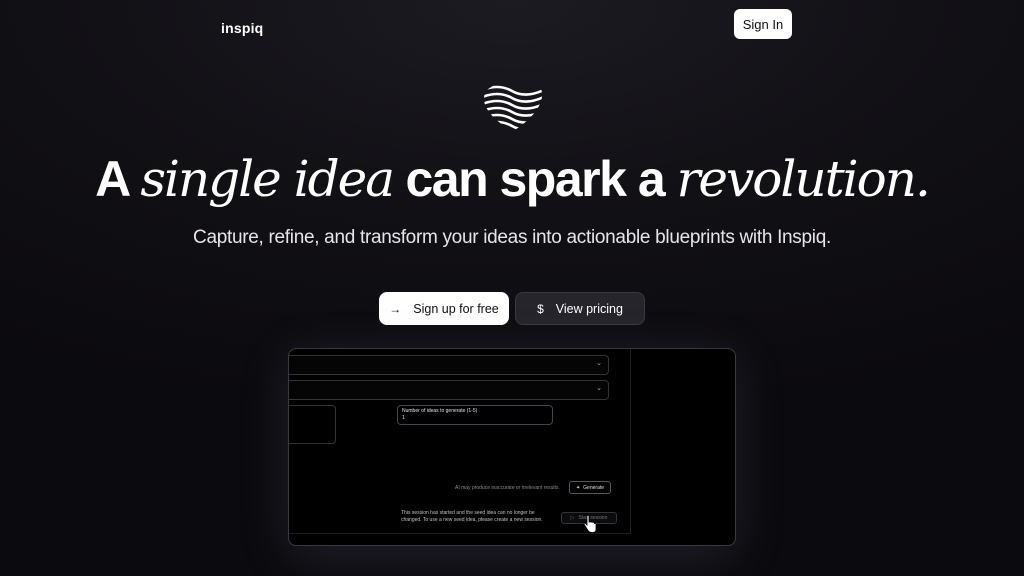 Image resolution: width=1024 pixels, height=576 pixels. I want to click on num-ideas-field: Number of ideas to generate (1-5) 1, so click(475, 415).